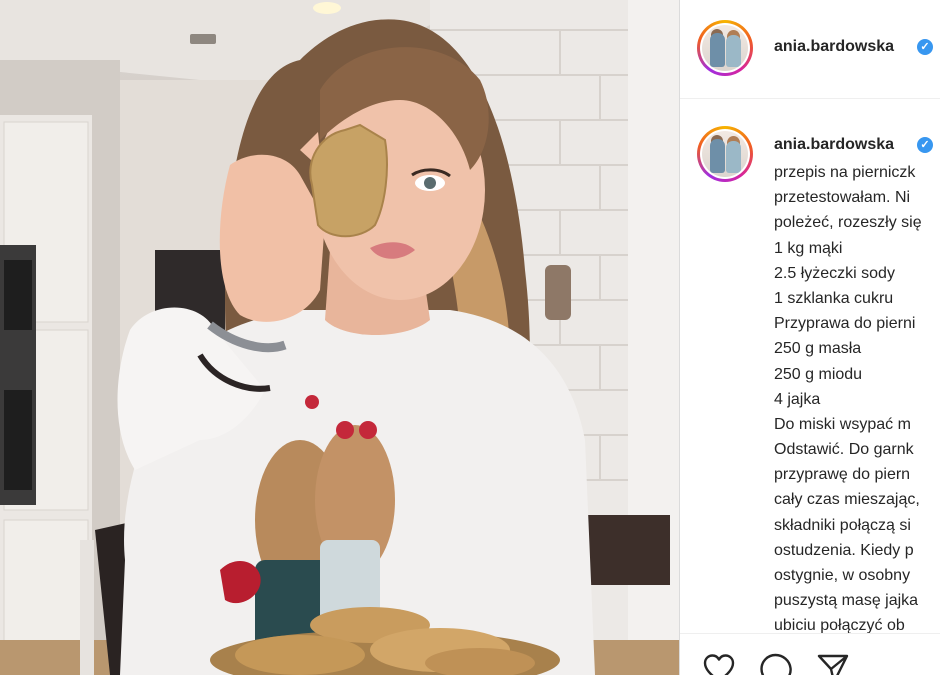  What do you see at coordinates (844, 450) in the screenshot?
I see `caption-line: Odstawić. Do garnk` at bounding box center [844, 450].